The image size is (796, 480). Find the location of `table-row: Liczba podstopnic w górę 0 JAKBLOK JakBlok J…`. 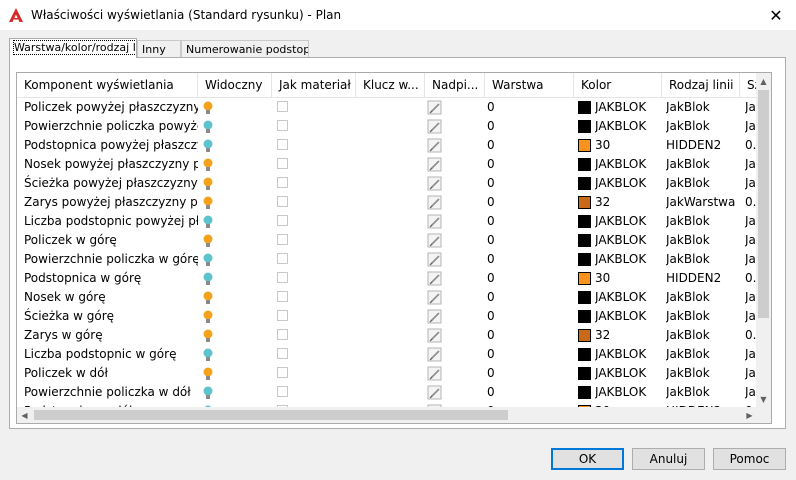

table-row: Liczba podstopnic w górę 0 JAKBLOK JakBlok J… is located at coordinates (387, 354).